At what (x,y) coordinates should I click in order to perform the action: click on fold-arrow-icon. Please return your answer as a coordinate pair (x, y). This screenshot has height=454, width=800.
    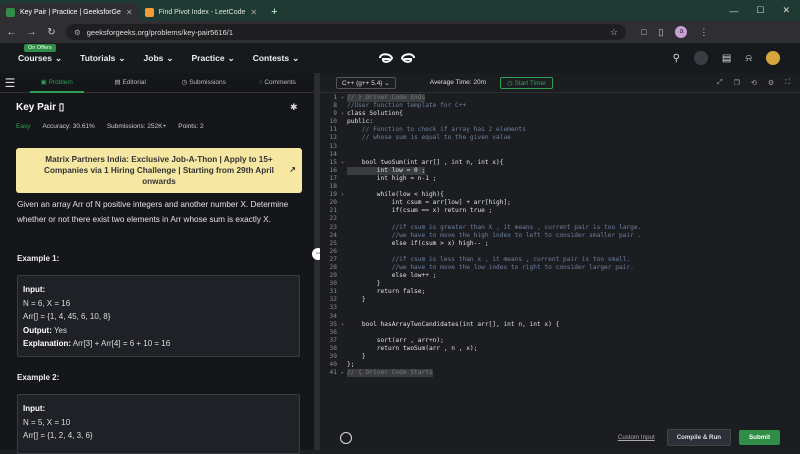
    Looking at the image, I should click on (344, 219).